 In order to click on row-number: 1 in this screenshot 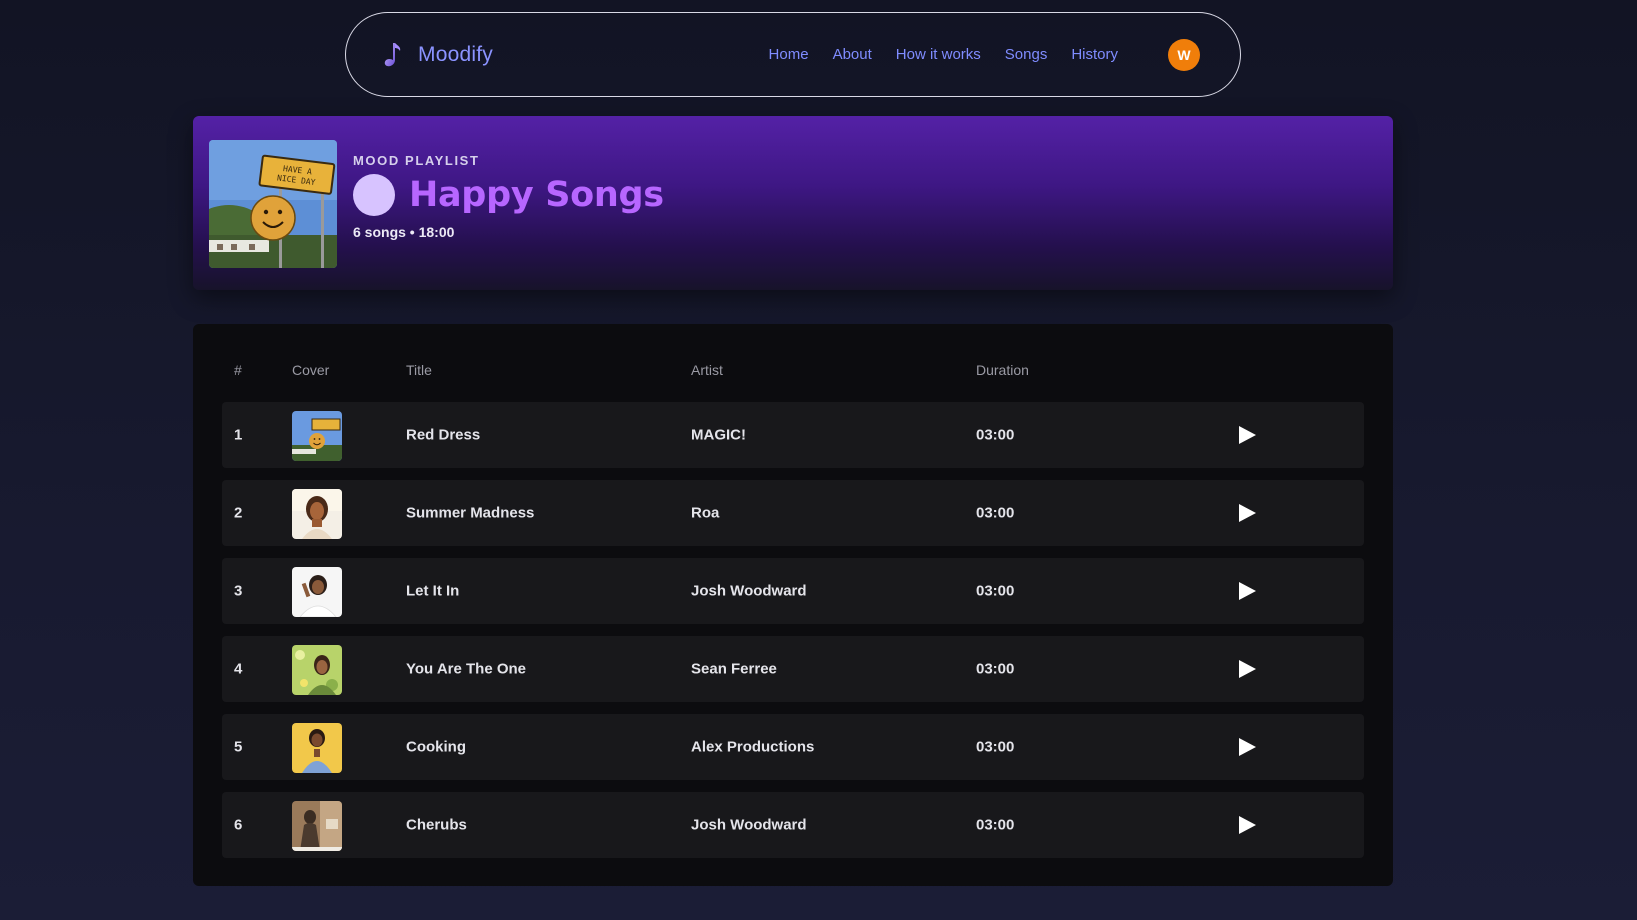, I will do `click(238, 435)`.